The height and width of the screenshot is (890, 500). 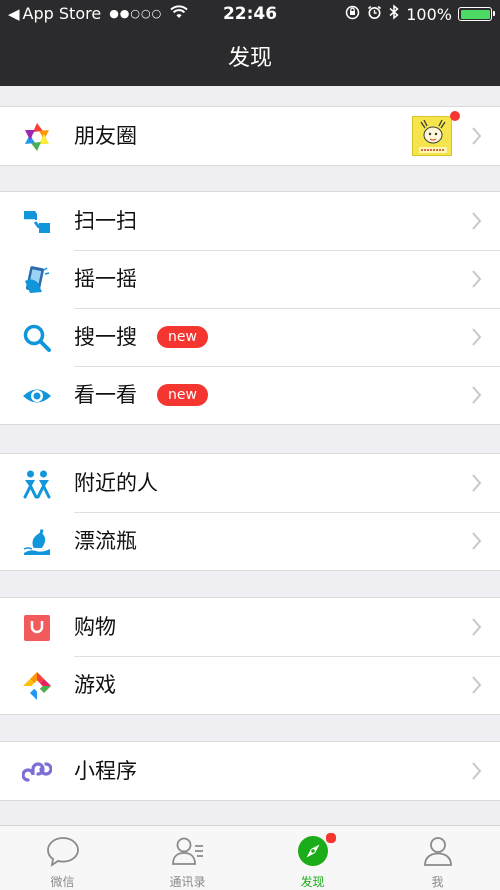 I want to click on status-right: 100%, so click(x=416, y=14).